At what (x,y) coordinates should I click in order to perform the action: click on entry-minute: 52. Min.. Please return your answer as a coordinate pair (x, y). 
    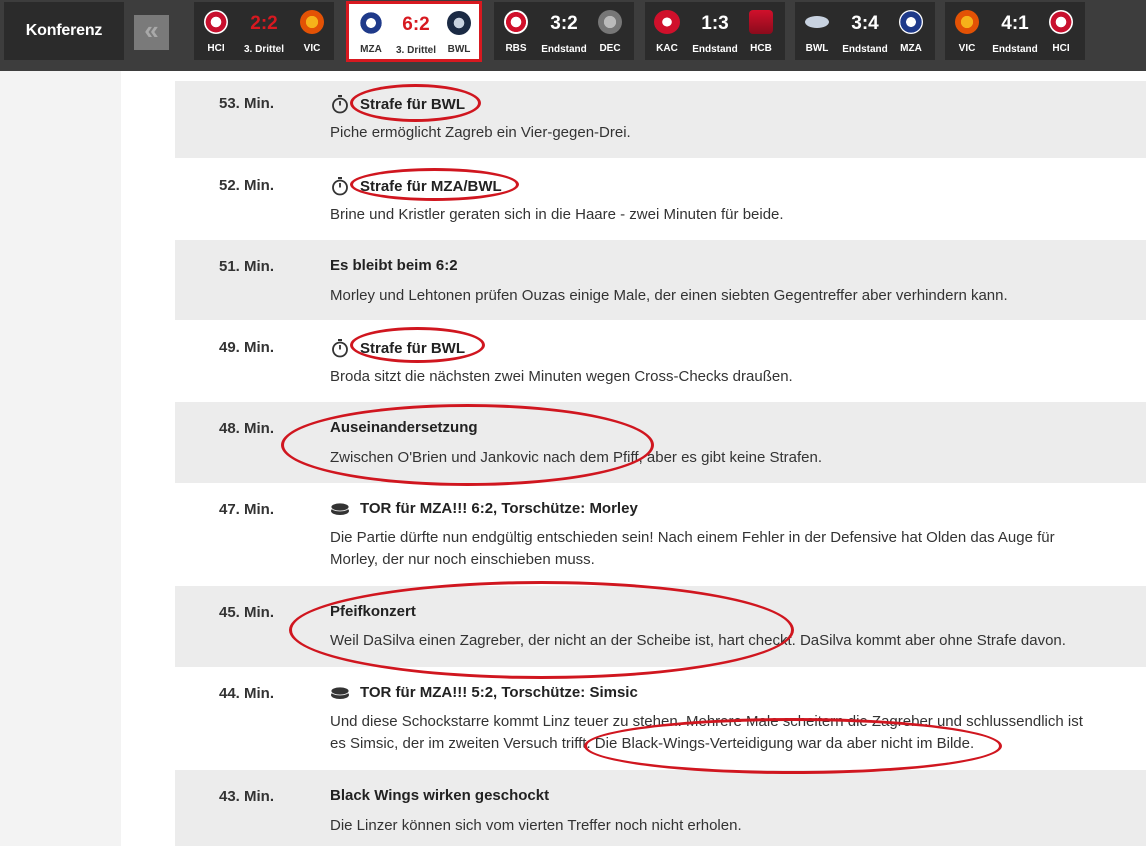
    Looking at the image, I should click on (247, 185).